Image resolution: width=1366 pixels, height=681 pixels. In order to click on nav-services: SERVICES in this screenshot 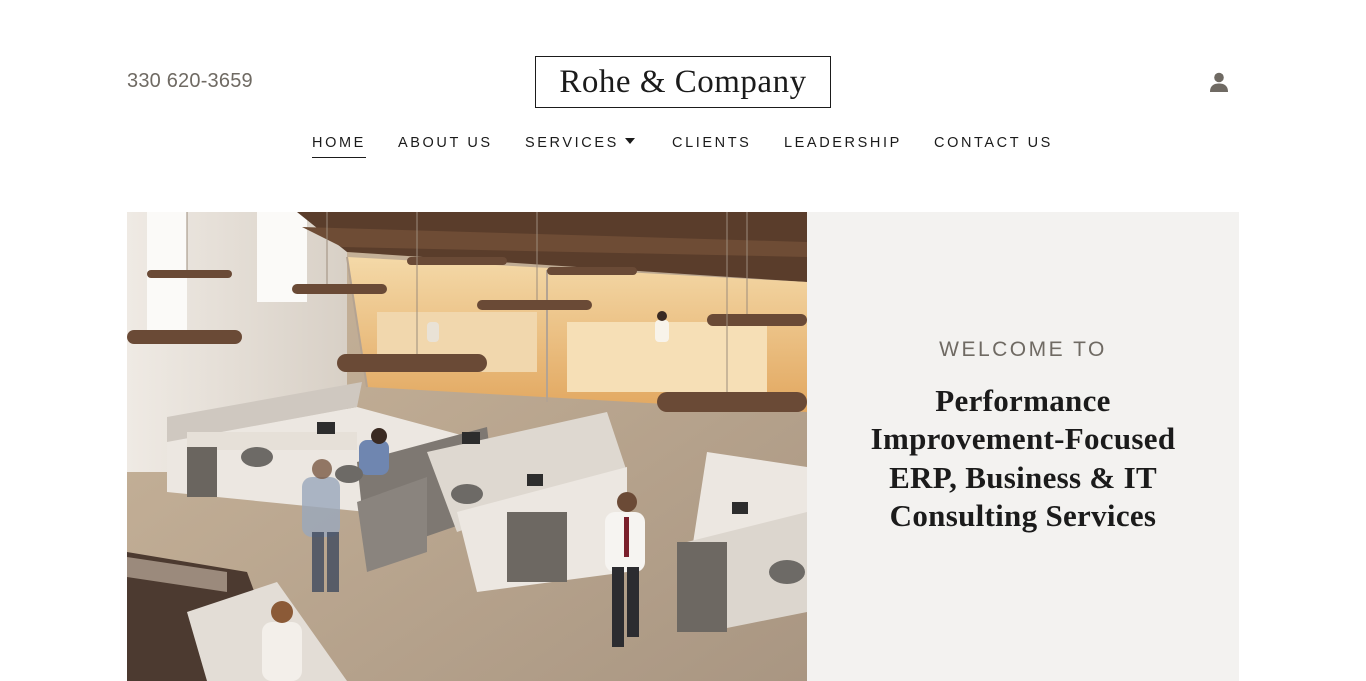, I will do `click(580, 145)`.